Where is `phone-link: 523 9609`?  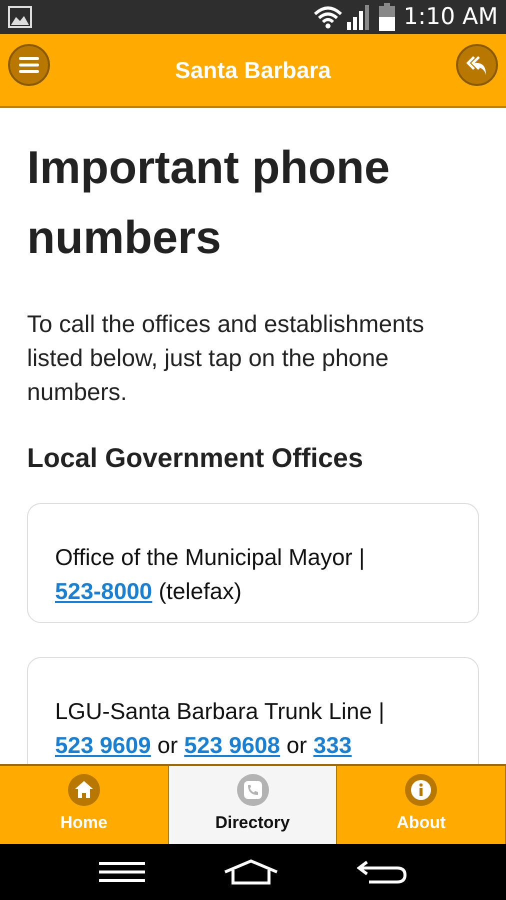 phone-link: 523 9609 is located at coordinates (103, 745).